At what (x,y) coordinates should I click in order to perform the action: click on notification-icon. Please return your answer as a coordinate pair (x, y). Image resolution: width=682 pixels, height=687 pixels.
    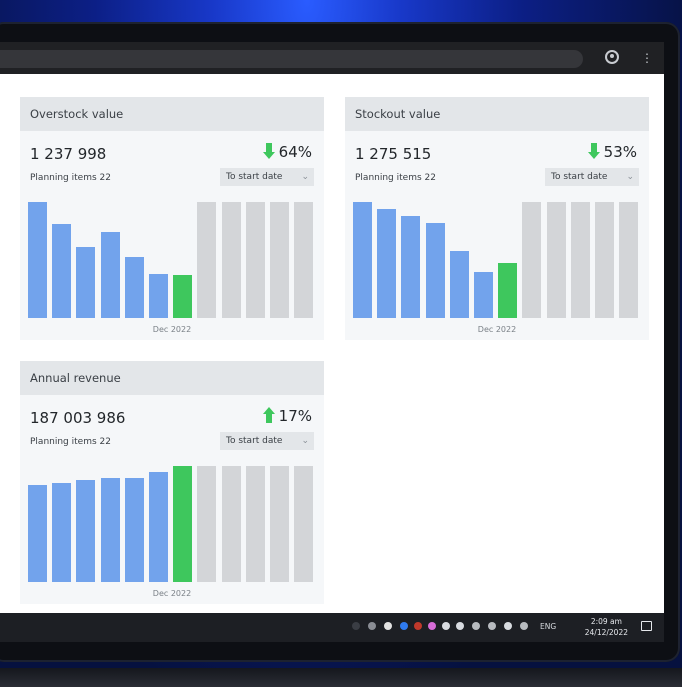
    Looking at the image, I should click on (646, 626).